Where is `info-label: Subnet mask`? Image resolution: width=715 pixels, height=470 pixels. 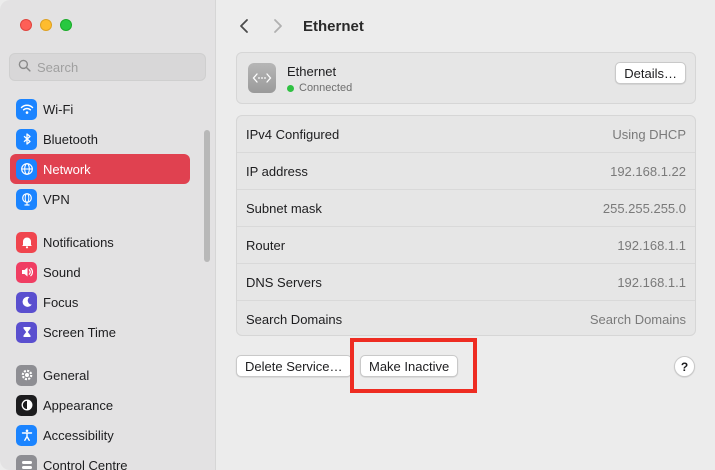 info-label: Subnet mask is located at coordinates (284, 208).